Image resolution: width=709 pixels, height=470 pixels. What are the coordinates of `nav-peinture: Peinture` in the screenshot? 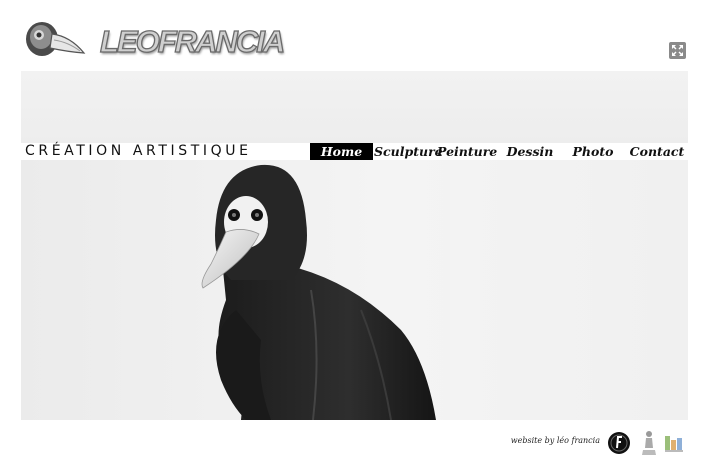 It's located at (467, 151).